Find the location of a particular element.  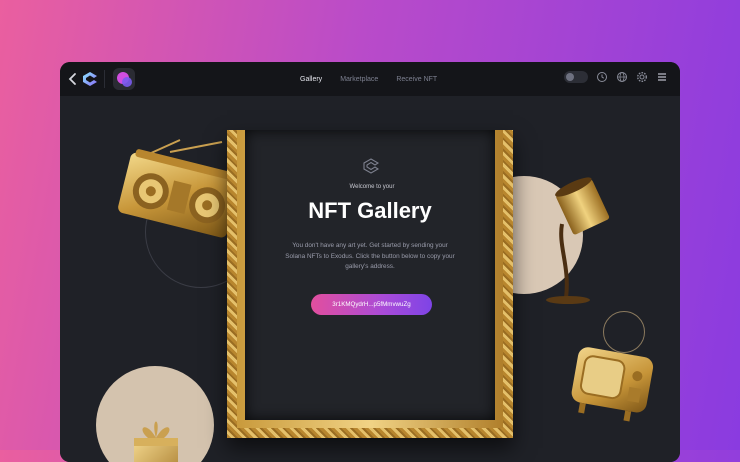

tab-gallery: Gallery is located at coordinates (311, 79).